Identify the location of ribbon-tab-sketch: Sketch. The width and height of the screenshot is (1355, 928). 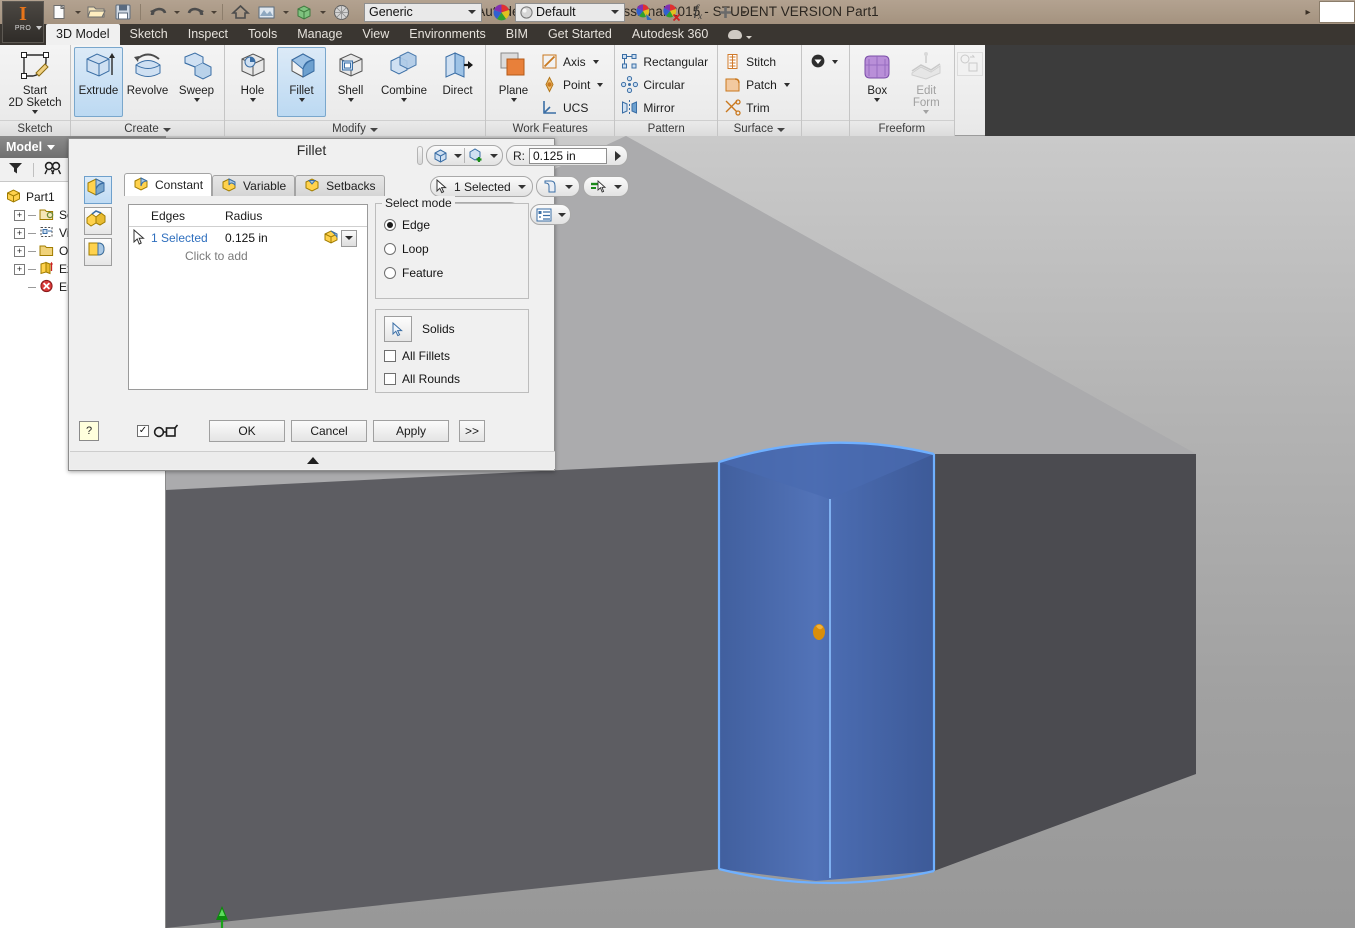
(149, 34).